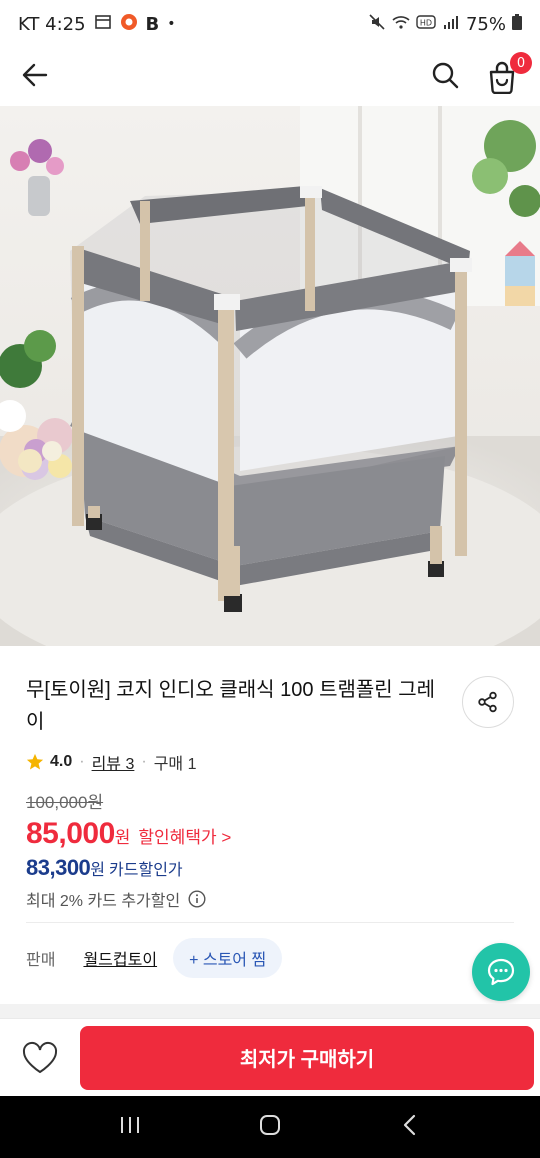  I want to click on product-title: 무[토이원] 코지 인디오 클래식 100 트램폴린 그레이, so click(231, 706).